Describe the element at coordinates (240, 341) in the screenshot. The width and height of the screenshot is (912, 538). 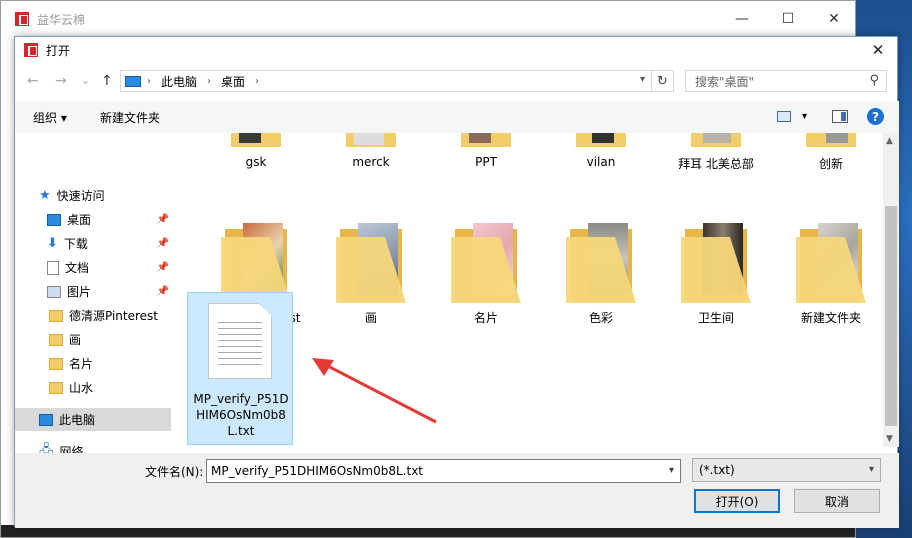
I see `text-file-icon` at that location.